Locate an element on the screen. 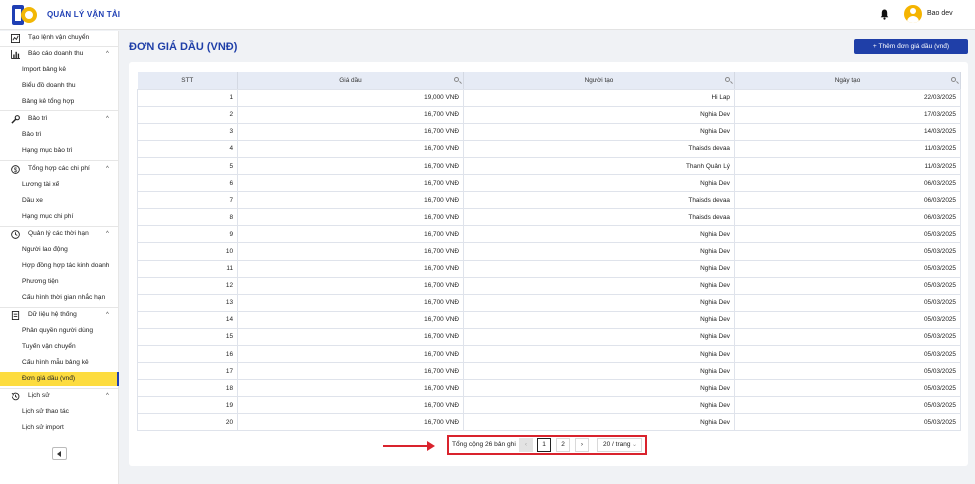 The width and height of the screenshot is (975, 484). cell-created-date: 06/03/2025 is located at coordinates (847, 217).